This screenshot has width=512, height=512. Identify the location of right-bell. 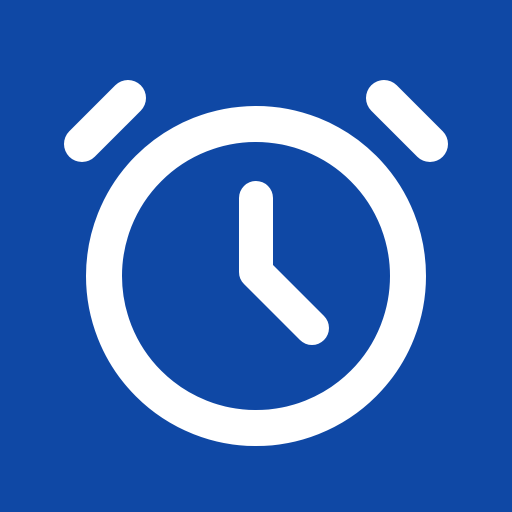
(407, 121).